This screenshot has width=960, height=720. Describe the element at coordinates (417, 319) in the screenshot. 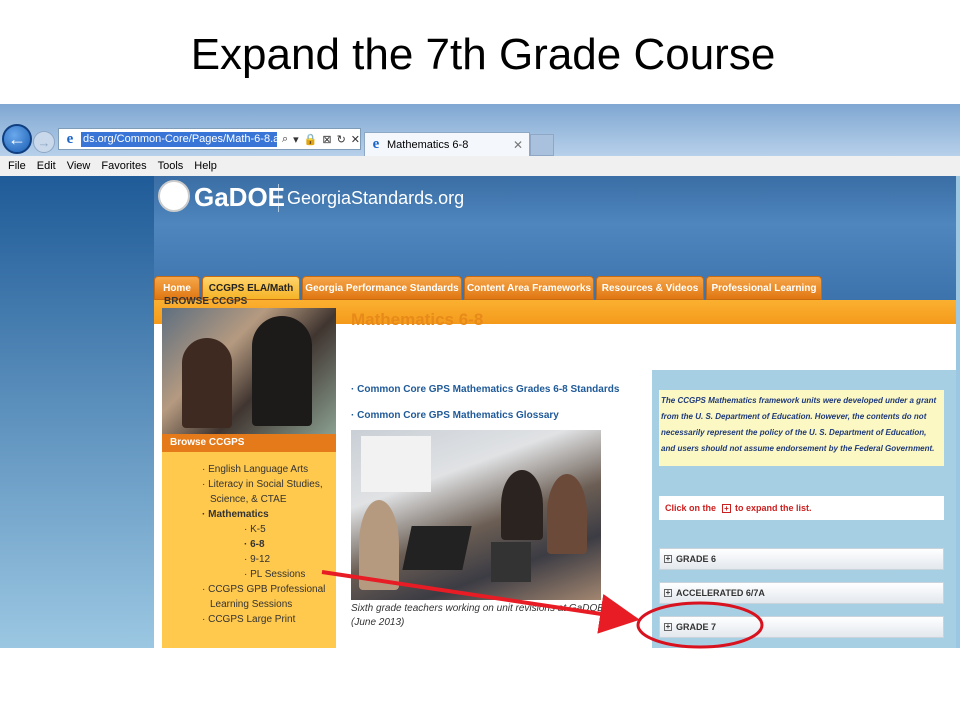

I see `page-title: Mathematics 6-8` at that location.